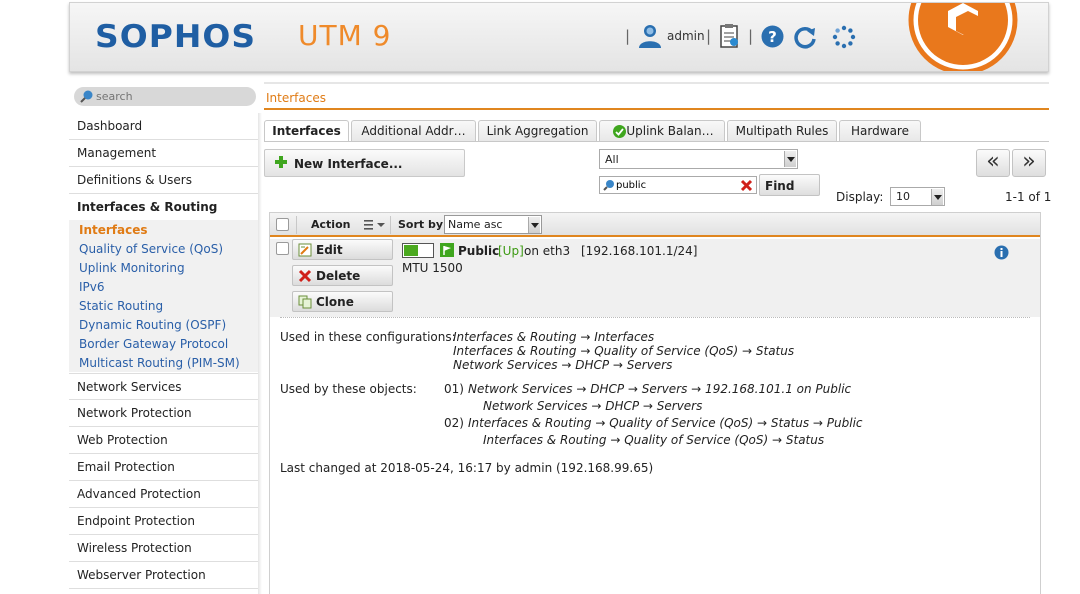 This screenshot has height=594, width=1080. I want to click on sidebar-subitem-bgp: Border Gateway Protocol, so click(153, 344).